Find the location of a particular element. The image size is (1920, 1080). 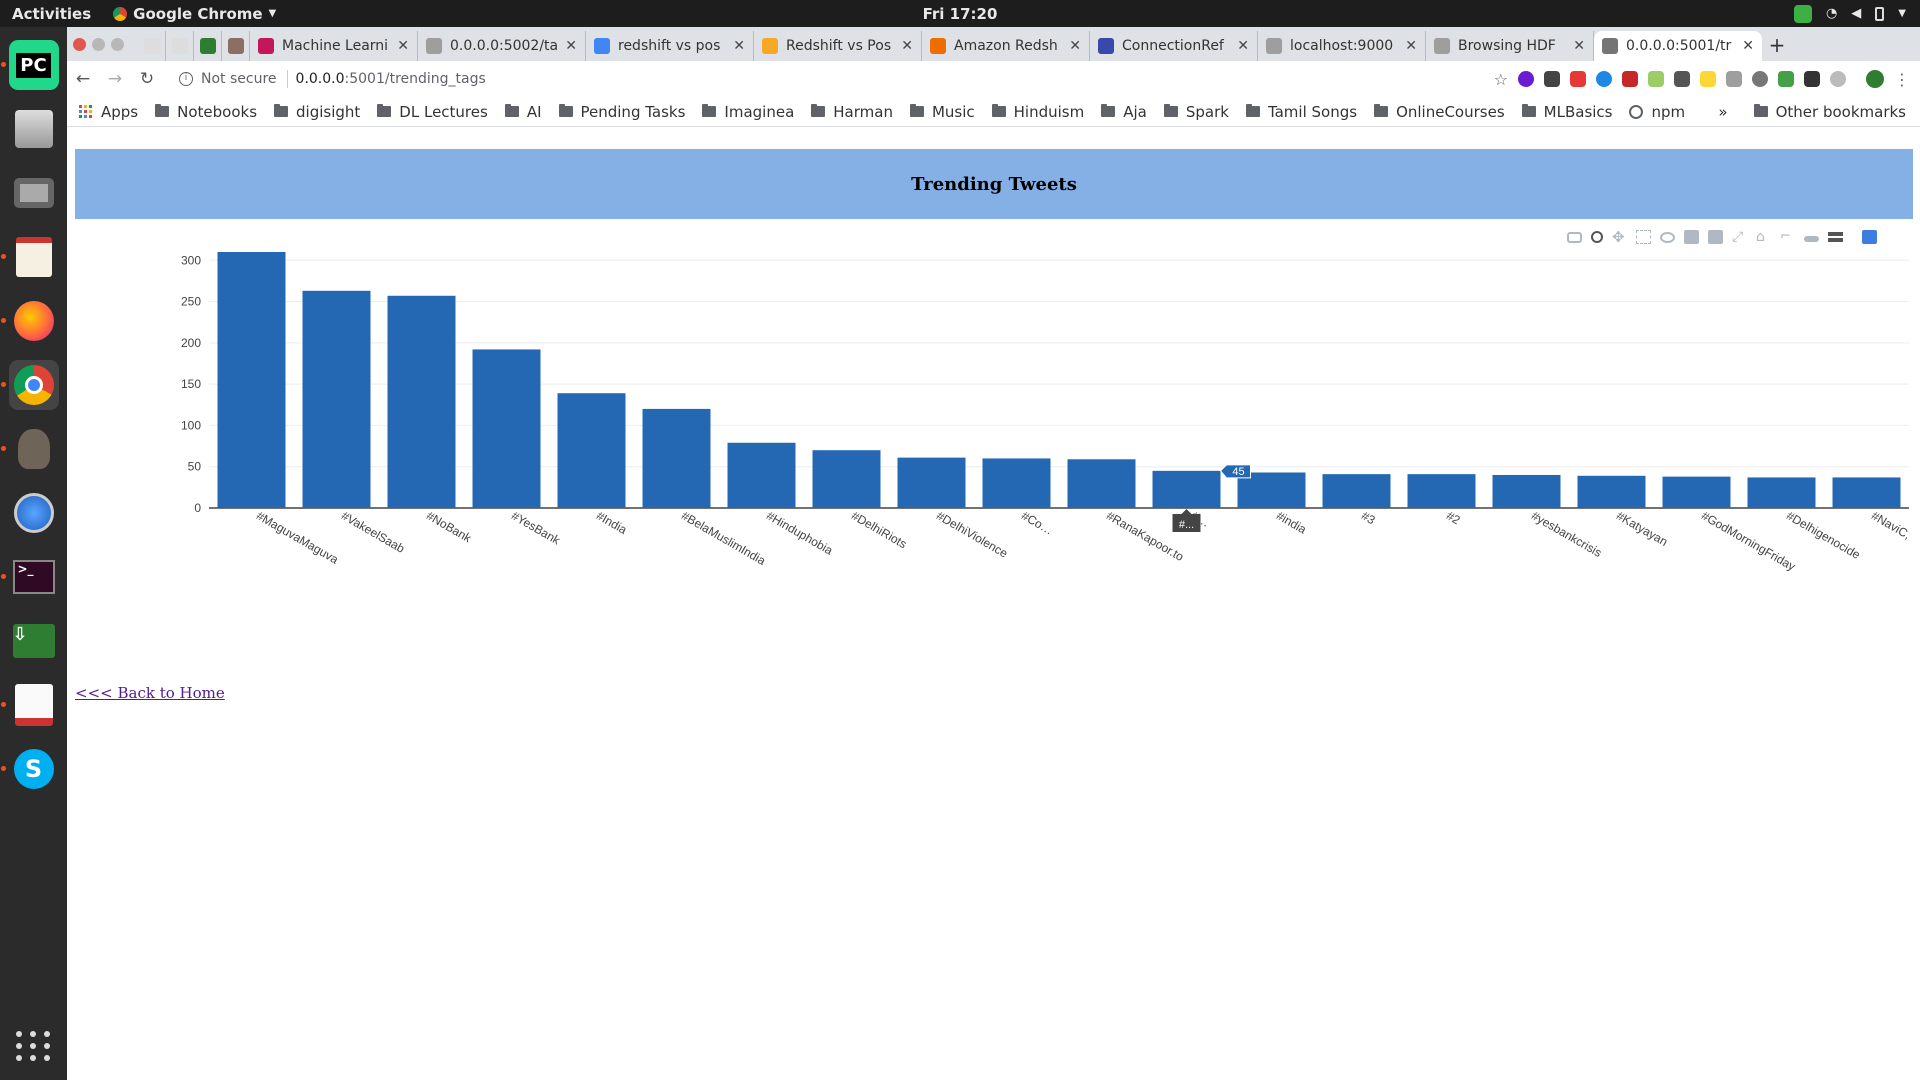

file-manager-launcher is located at coordinates (34, 129).